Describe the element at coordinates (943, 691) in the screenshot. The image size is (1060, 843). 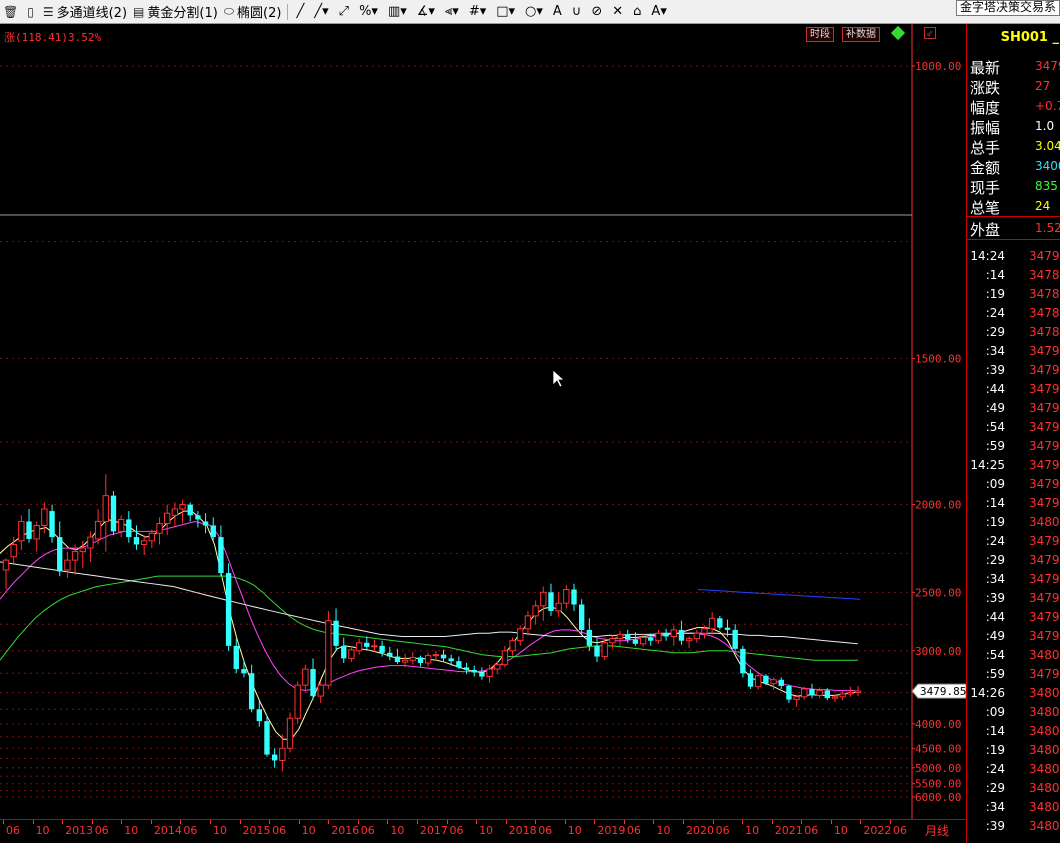
I see `last-price-label: 3479.85` at that location.